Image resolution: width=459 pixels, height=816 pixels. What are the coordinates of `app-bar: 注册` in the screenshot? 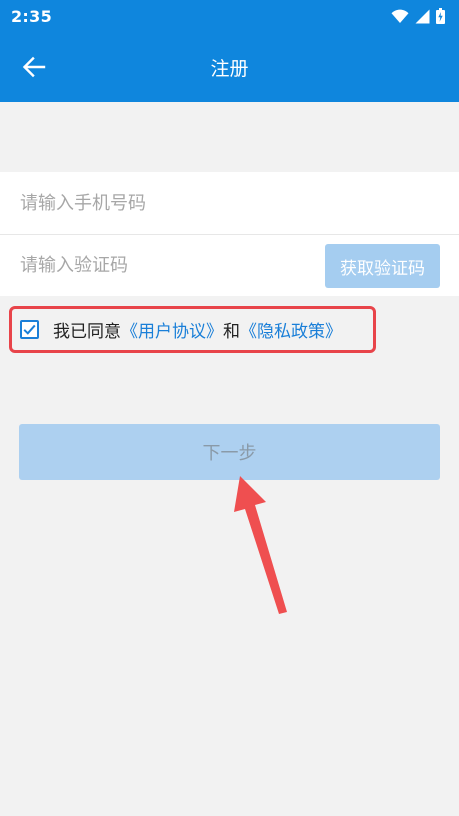 It's located at (229, 67).